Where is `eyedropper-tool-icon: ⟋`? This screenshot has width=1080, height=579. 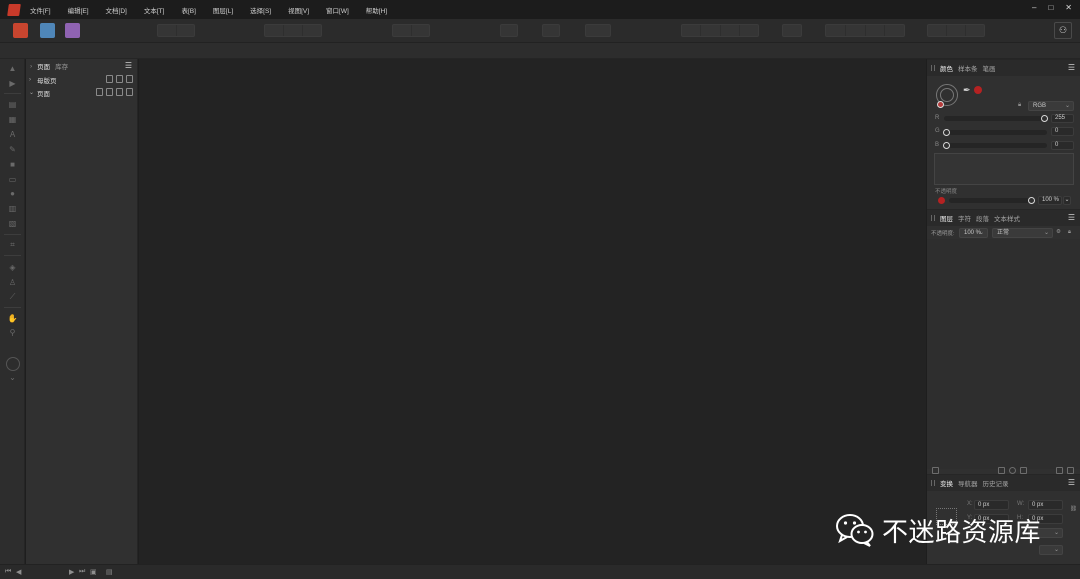 eyedropper-tool-icon: ⟋ is located at coordinates (12, 297).